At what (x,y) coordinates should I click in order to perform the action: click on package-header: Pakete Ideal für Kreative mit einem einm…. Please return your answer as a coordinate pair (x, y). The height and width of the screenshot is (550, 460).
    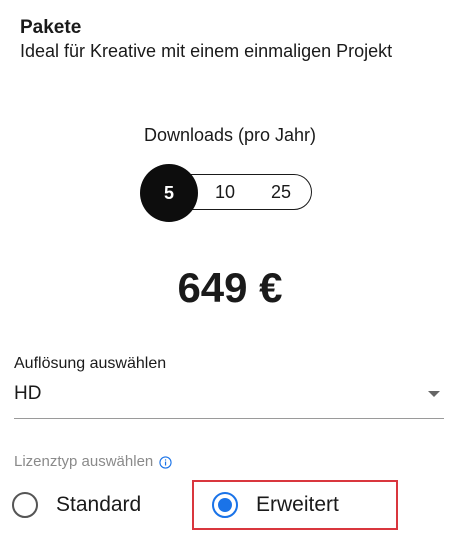
    Looking at the image, I should click on (235, 39).